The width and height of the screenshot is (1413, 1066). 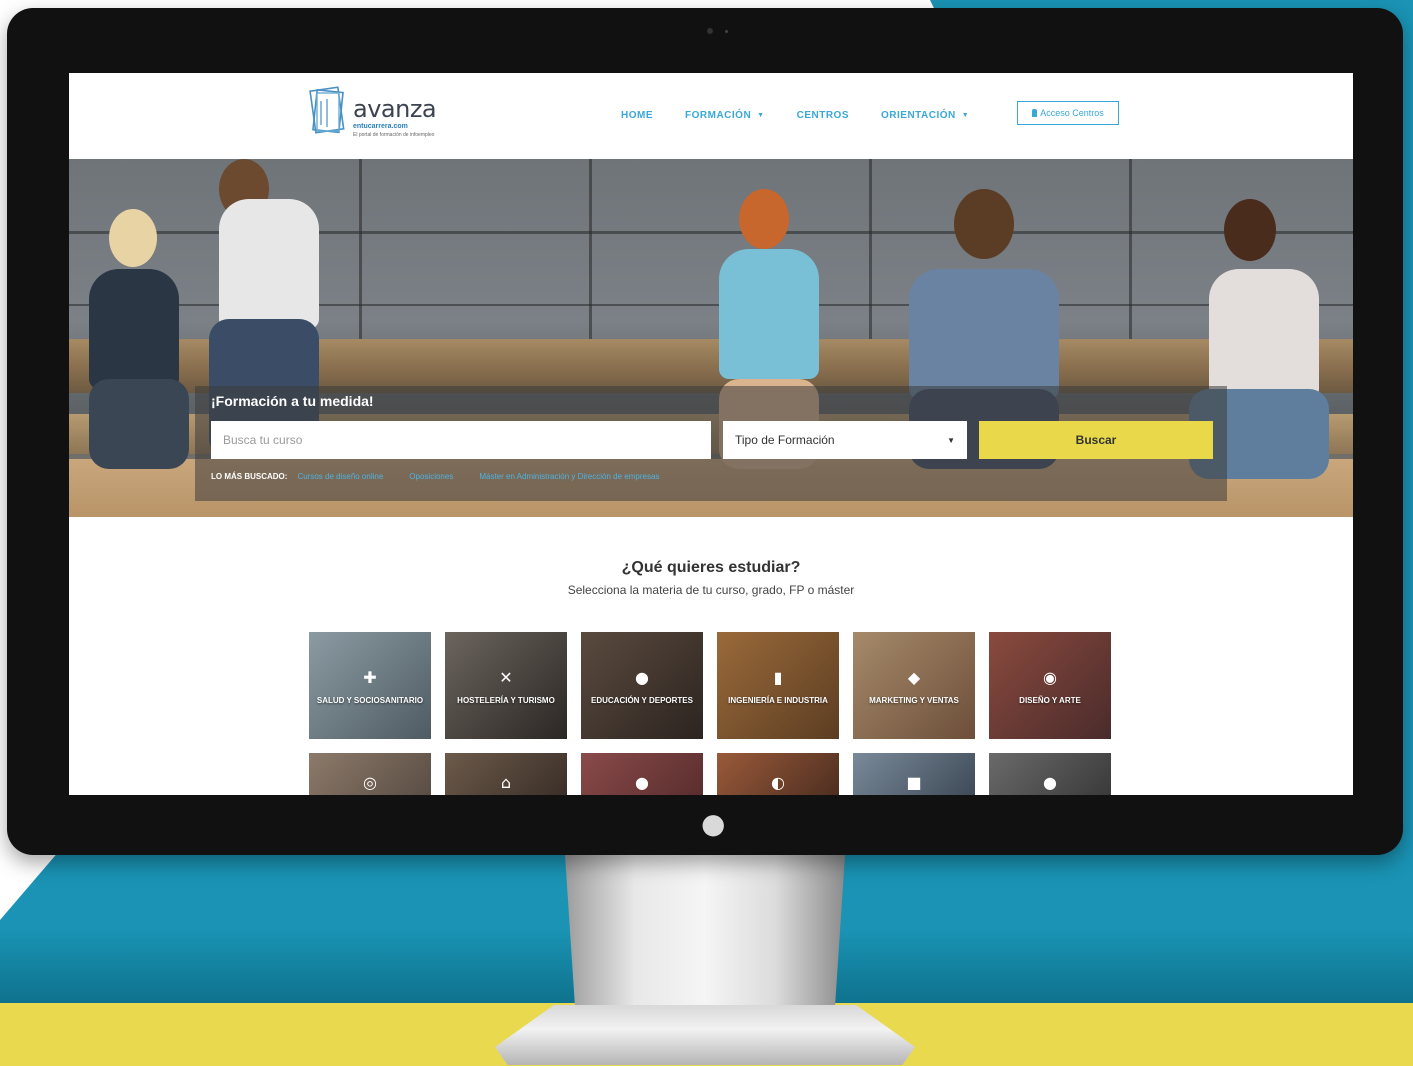 What do you see at coordinates (642, 700) in the screenshot?
I see `category-label: EDUCACIÓN Y DEPORTES` at bounding box center [642, 700].